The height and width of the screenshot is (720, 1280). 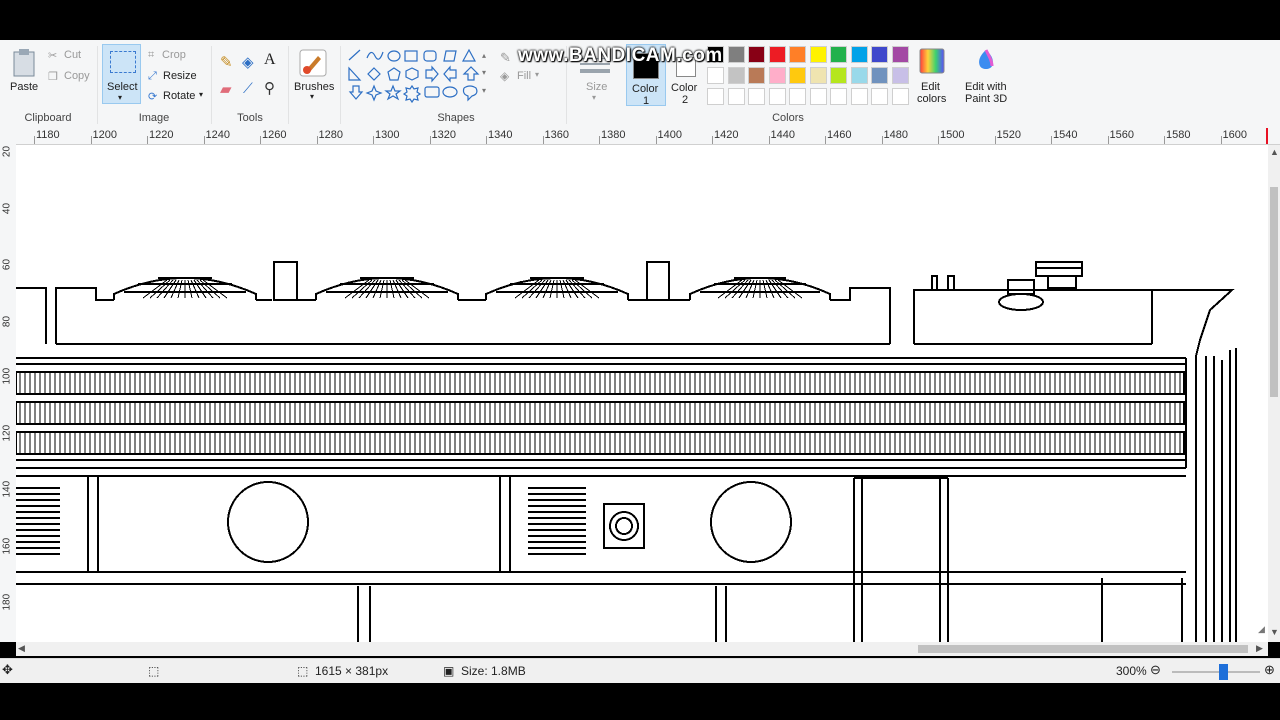 I want to click on file-size: Size: 1.8MB, so click(x=493, y=671).